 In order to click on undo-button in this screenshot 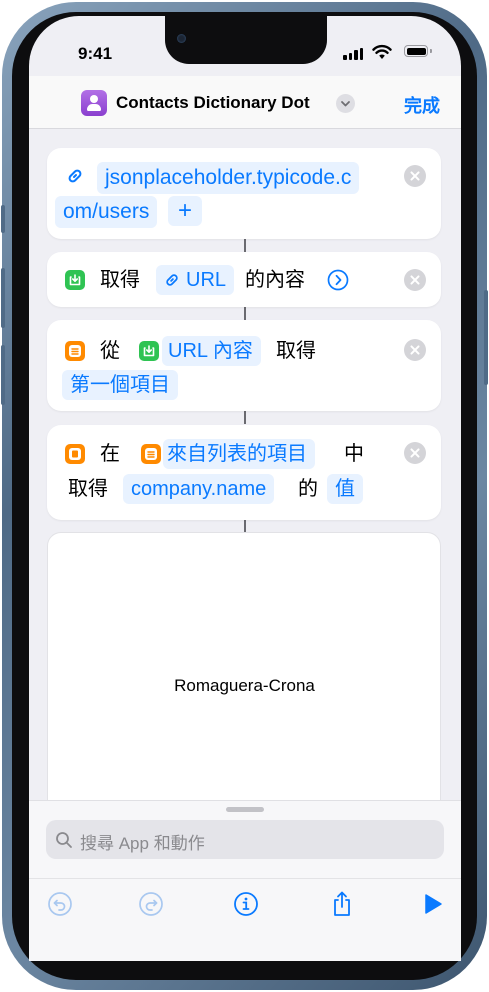, I will do `click(60, 904)`.